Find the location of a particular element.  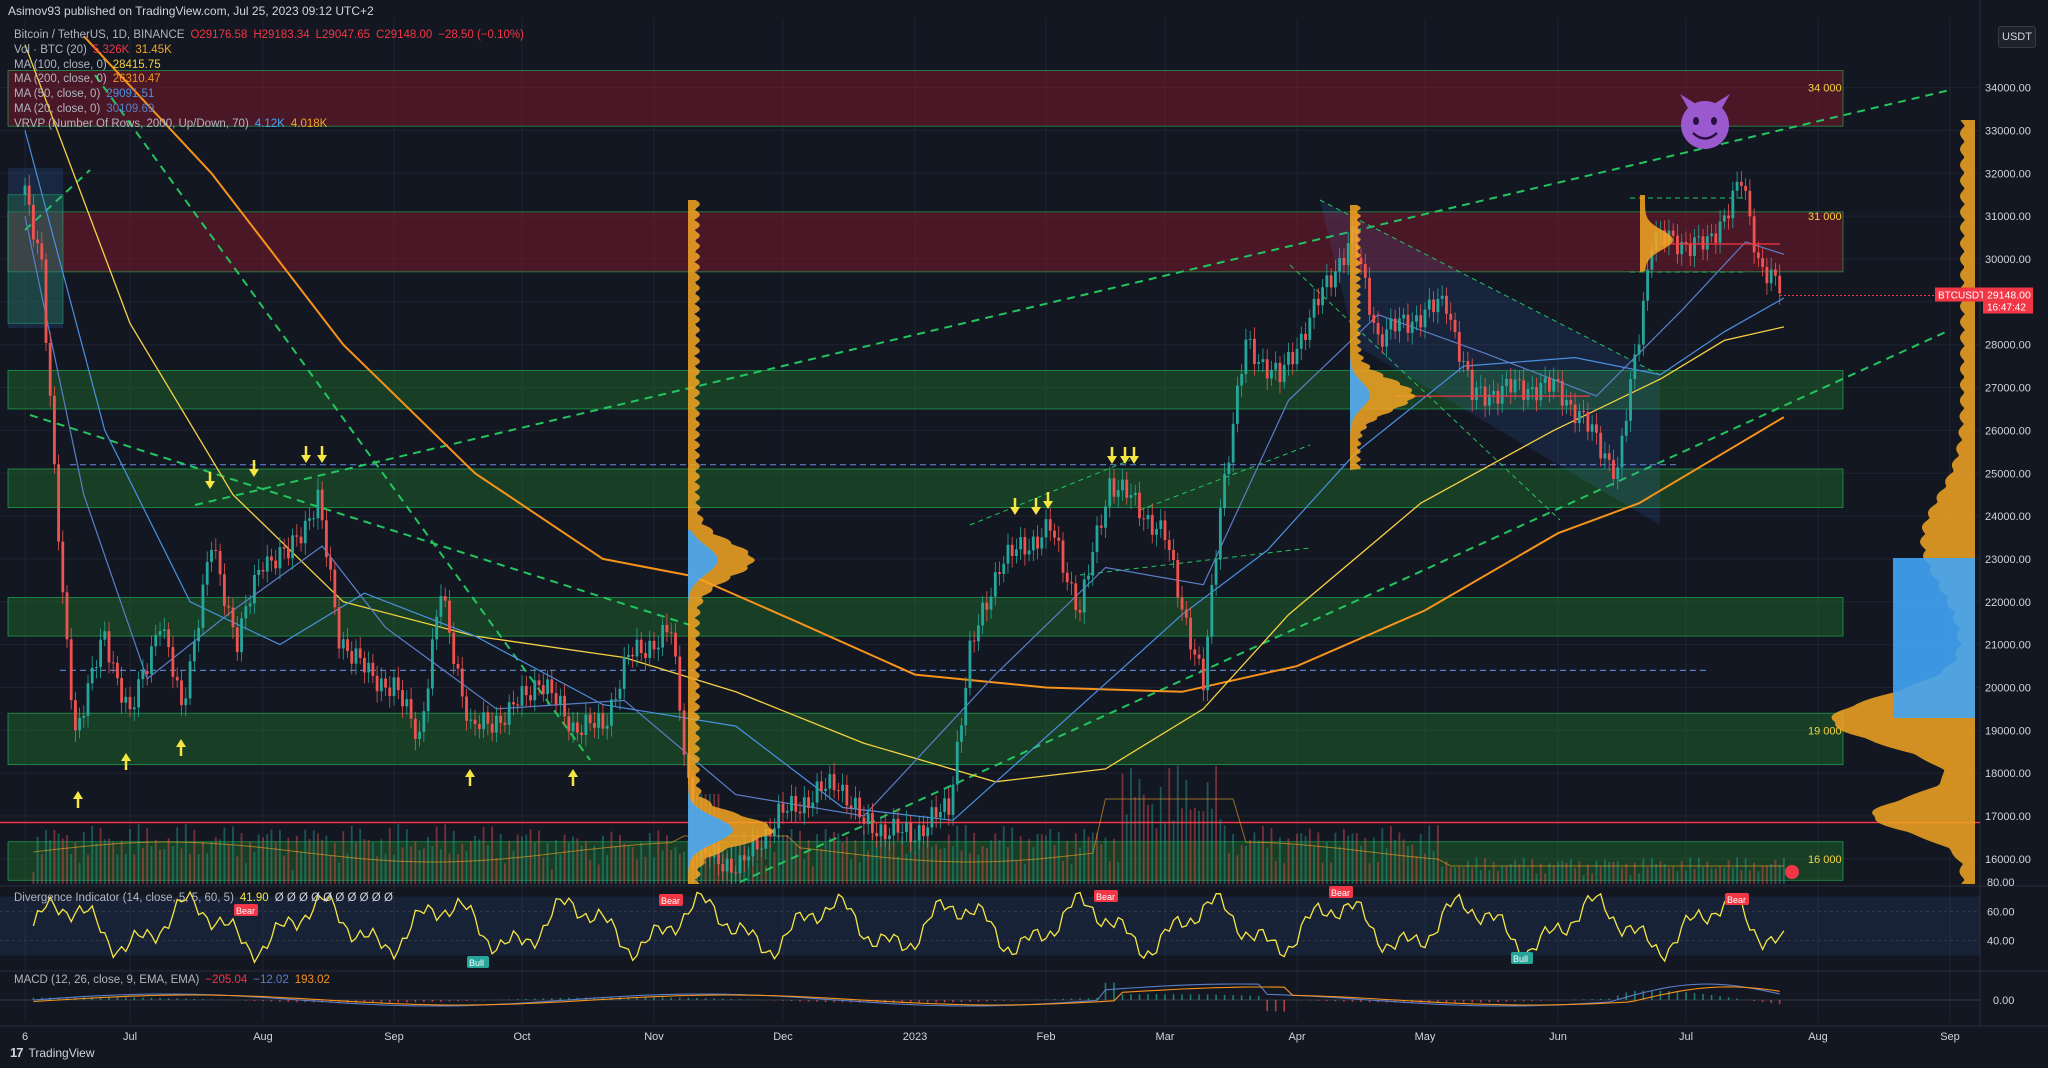

legend-row-volume: Vol · BTC (20) 5.326K 31.45K is located at coordinates (269, 50).